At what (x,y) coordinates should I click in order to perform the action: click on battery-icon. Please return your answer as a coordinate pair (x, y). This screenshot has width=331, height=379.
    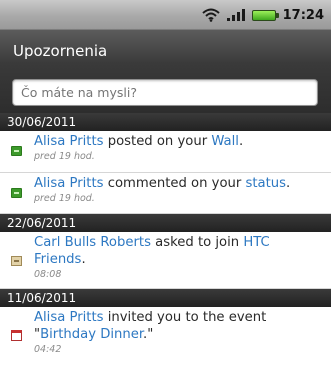
    Looking at the image, I should click on (265, 15).